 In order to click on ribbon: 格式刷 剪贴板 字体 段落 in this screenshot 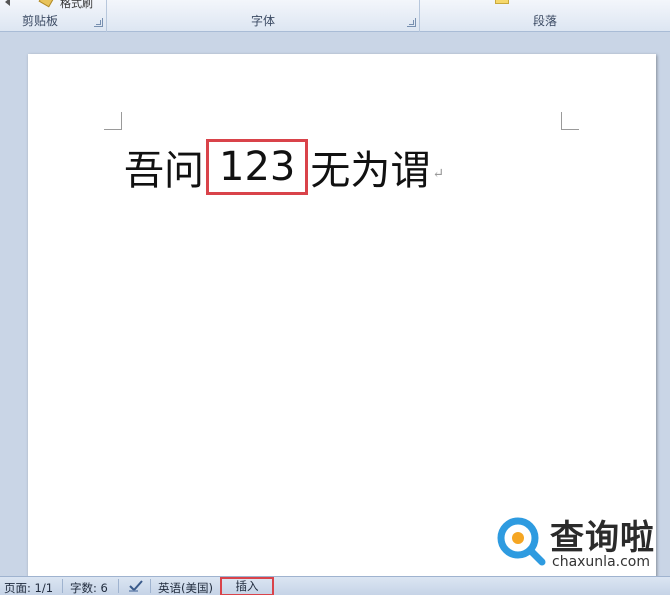, I will do `click(335, 16)`.